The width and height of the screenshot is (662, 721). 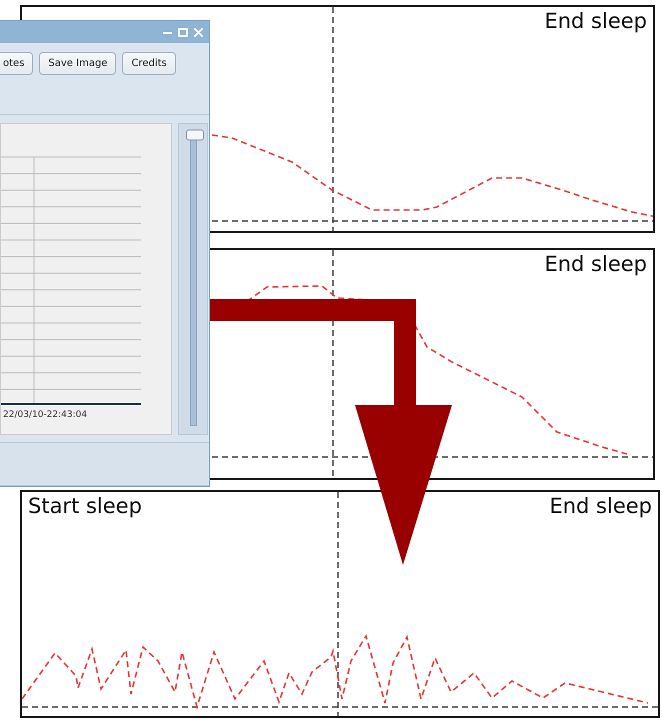 What do you see at coordinates (195, 135) in the screenshot?
I see `slider-thumb` at bounding box center [195, 135].